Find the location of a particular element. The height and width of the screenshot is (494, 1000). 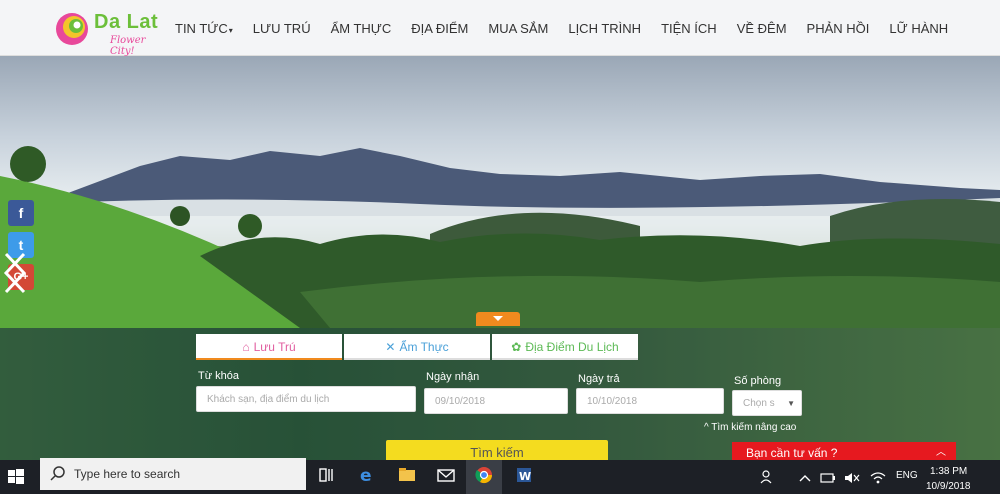

word-icon: W is located at coordinates (524, 475).